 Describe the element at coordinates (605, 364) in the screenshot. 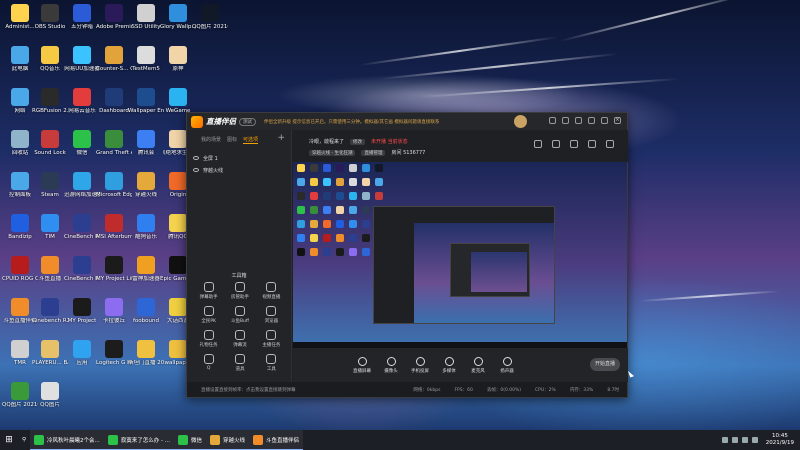

I see `start-live-button: 开始直播` at that location.